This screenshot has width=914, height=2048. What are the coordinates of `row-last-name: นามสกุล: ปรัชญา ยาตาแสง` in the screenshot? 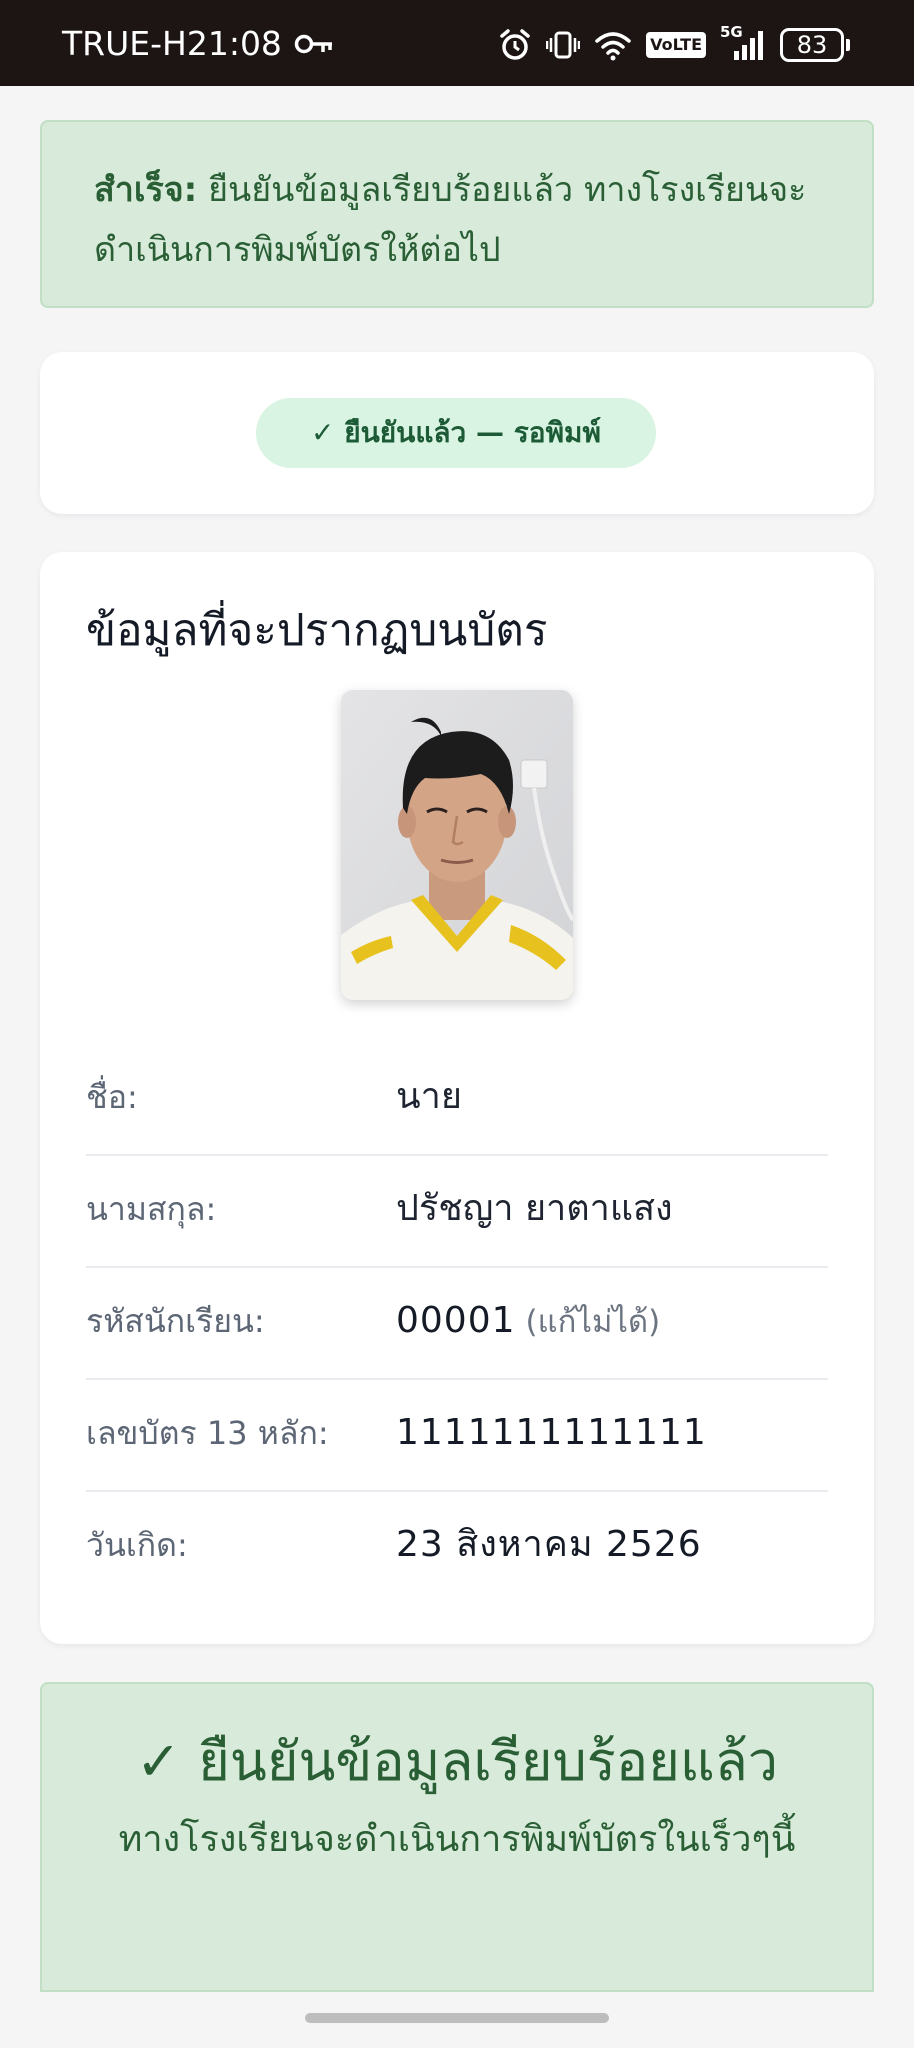 It's located at (457, 1212).